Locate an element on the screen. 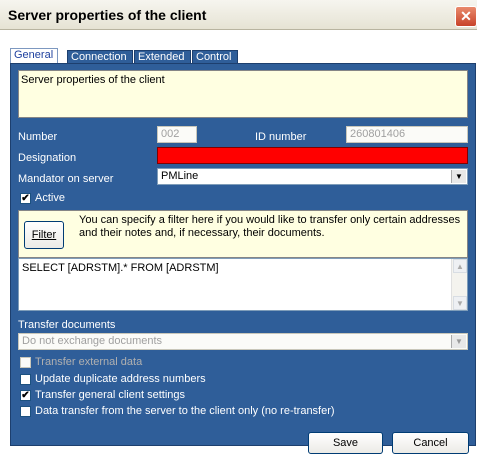 The image size is (477, 458). transfer-general-settings-checkbox: ✔ is located at coordinates (25, 395).